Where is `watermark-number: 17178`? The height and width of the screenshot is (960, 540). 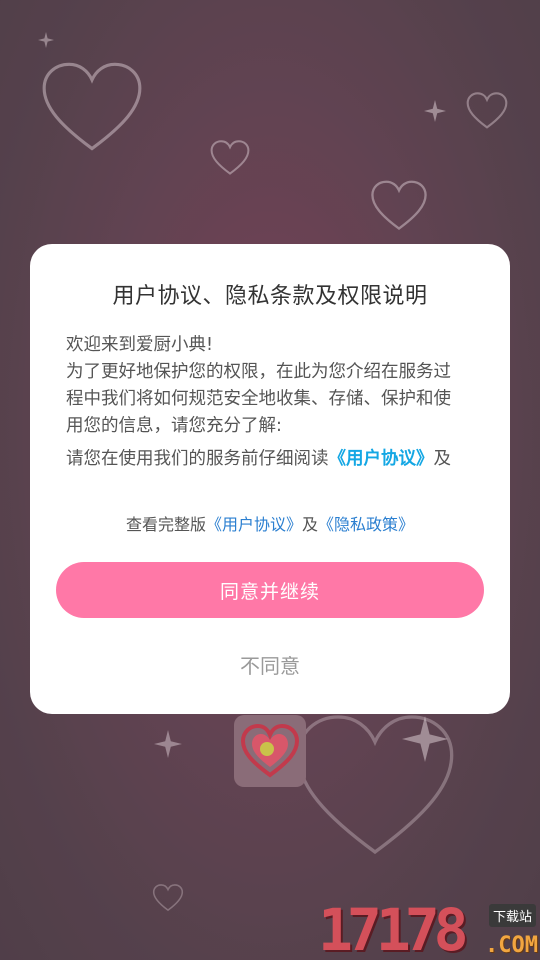 watermark-number: 17178 is located at coordinates (393, 928).